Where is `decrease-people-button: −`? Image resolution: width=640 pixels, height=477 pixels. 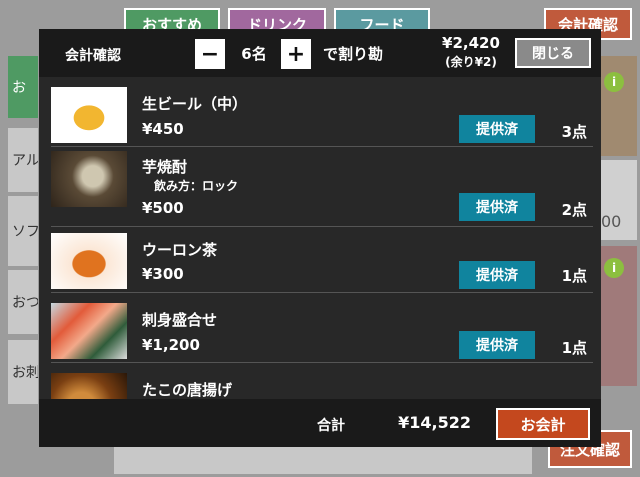 decrease-people-button: − is located at coordinates (210, 54).